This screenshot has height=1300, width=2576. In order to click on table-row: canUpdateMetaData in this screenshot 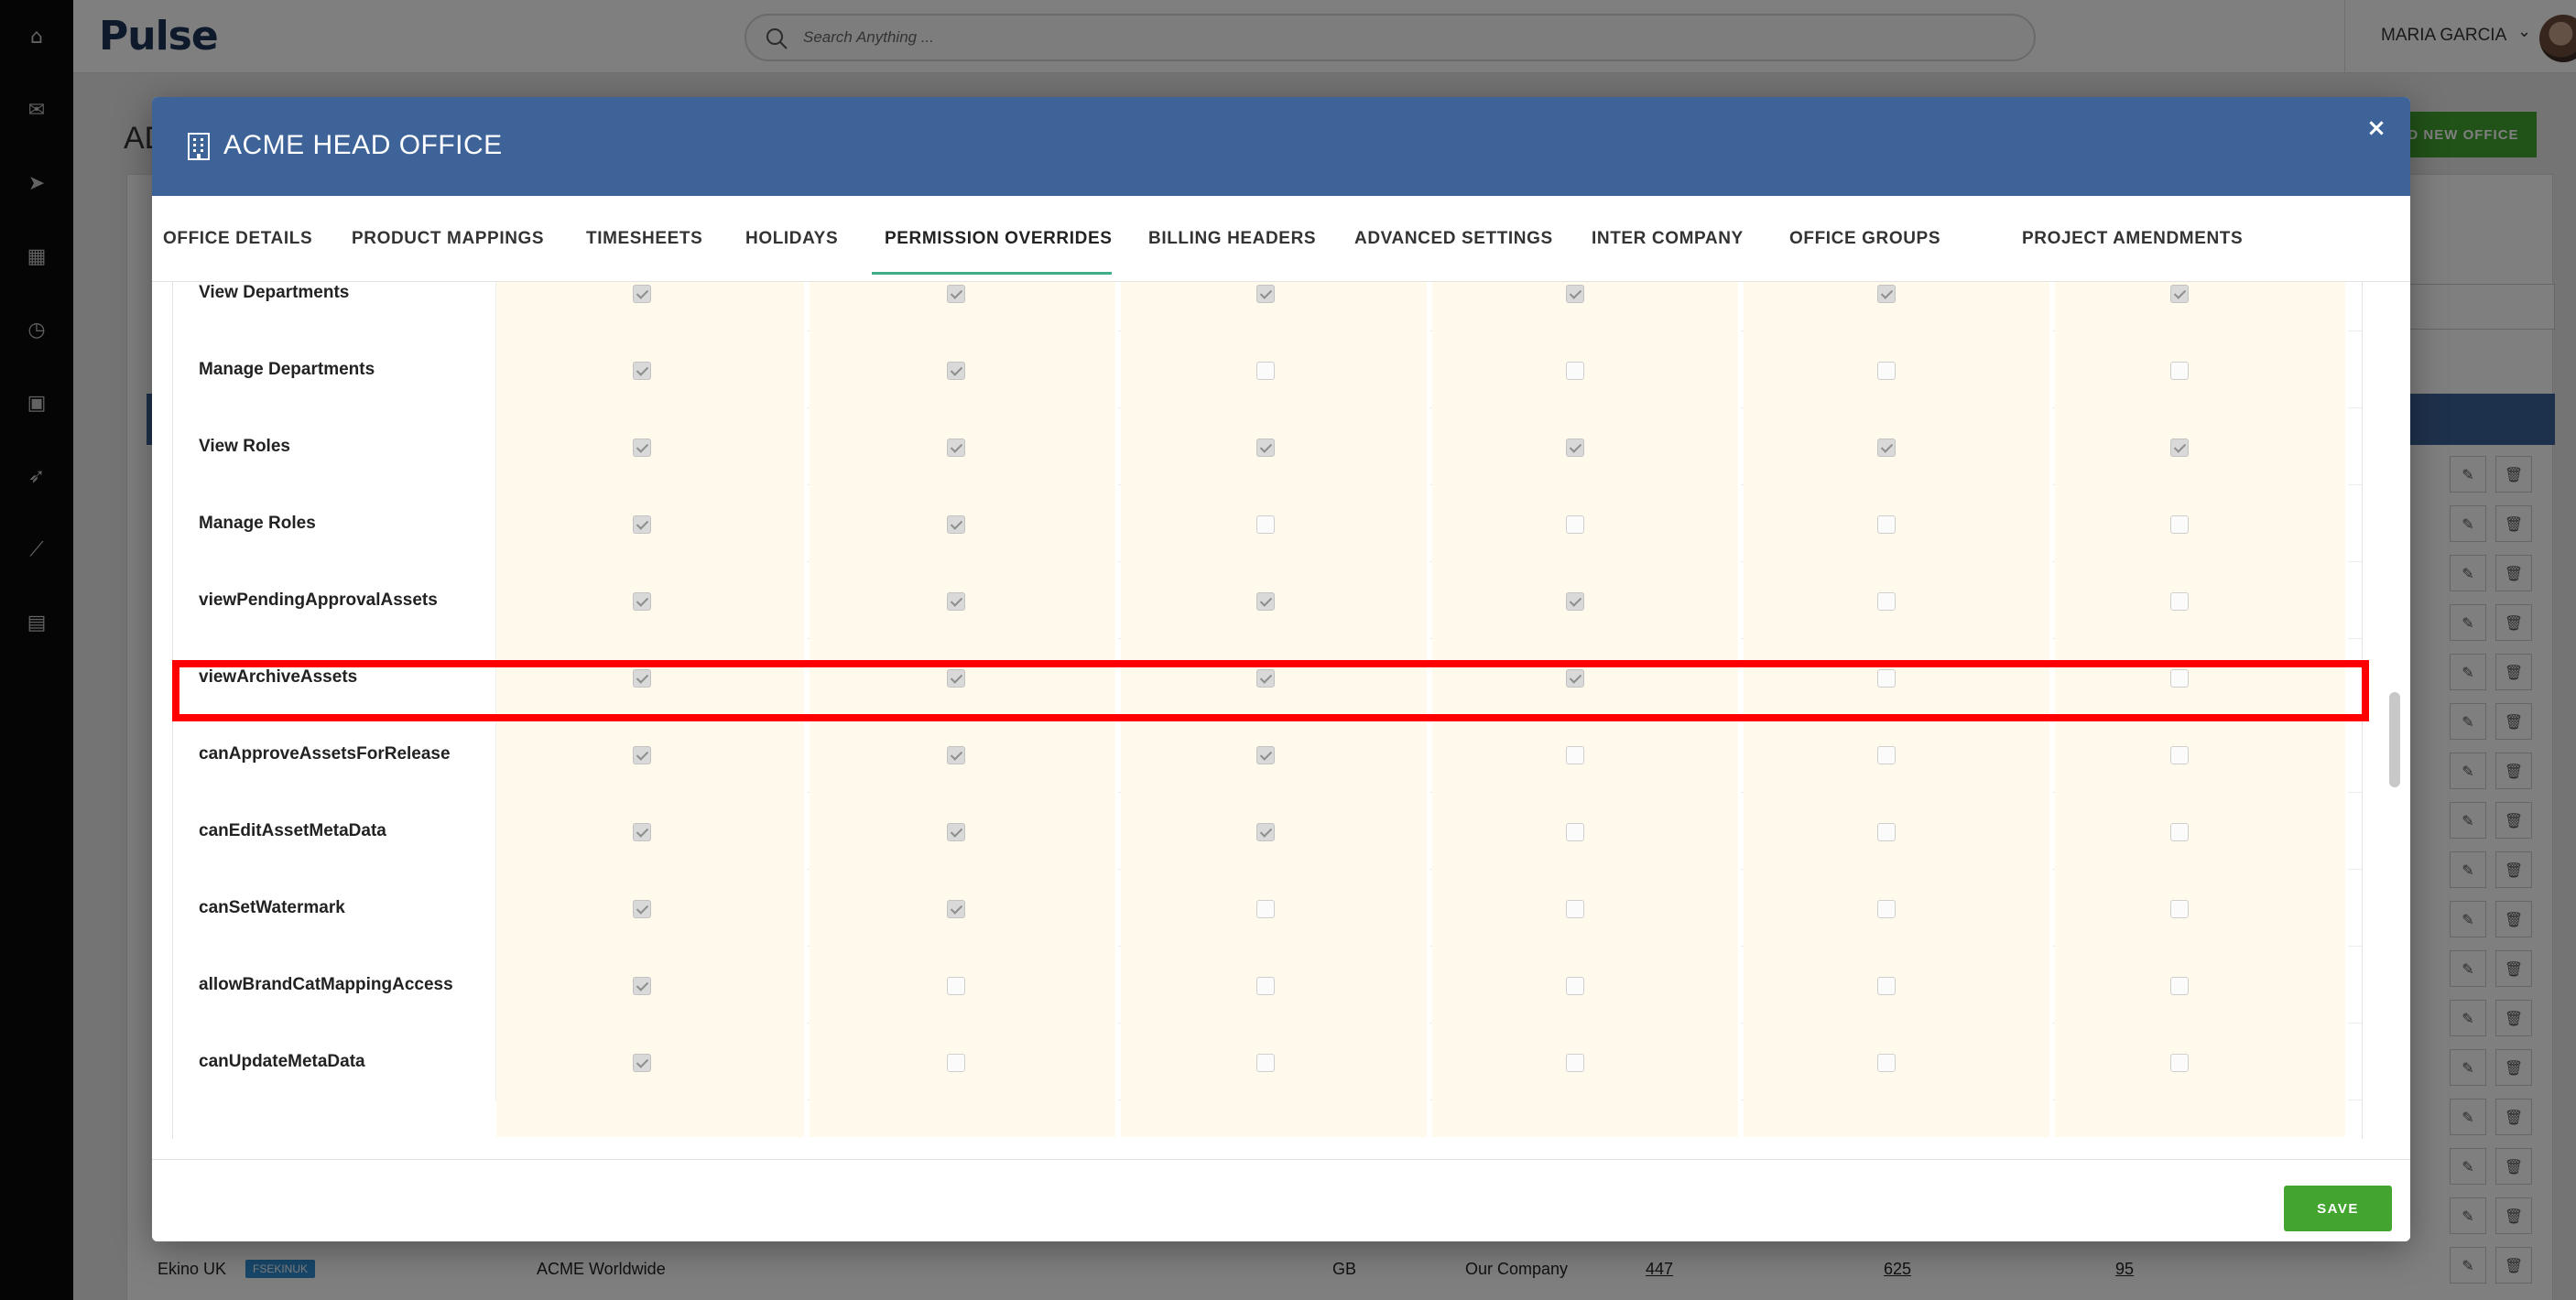, I will do `click(1267, 1062)`.